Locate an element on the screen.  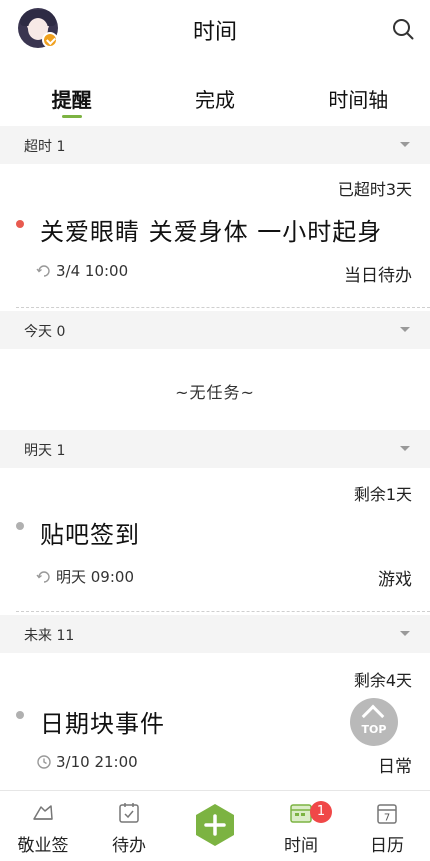
group-label: 超时 1 is located at coordinates (45, 147).